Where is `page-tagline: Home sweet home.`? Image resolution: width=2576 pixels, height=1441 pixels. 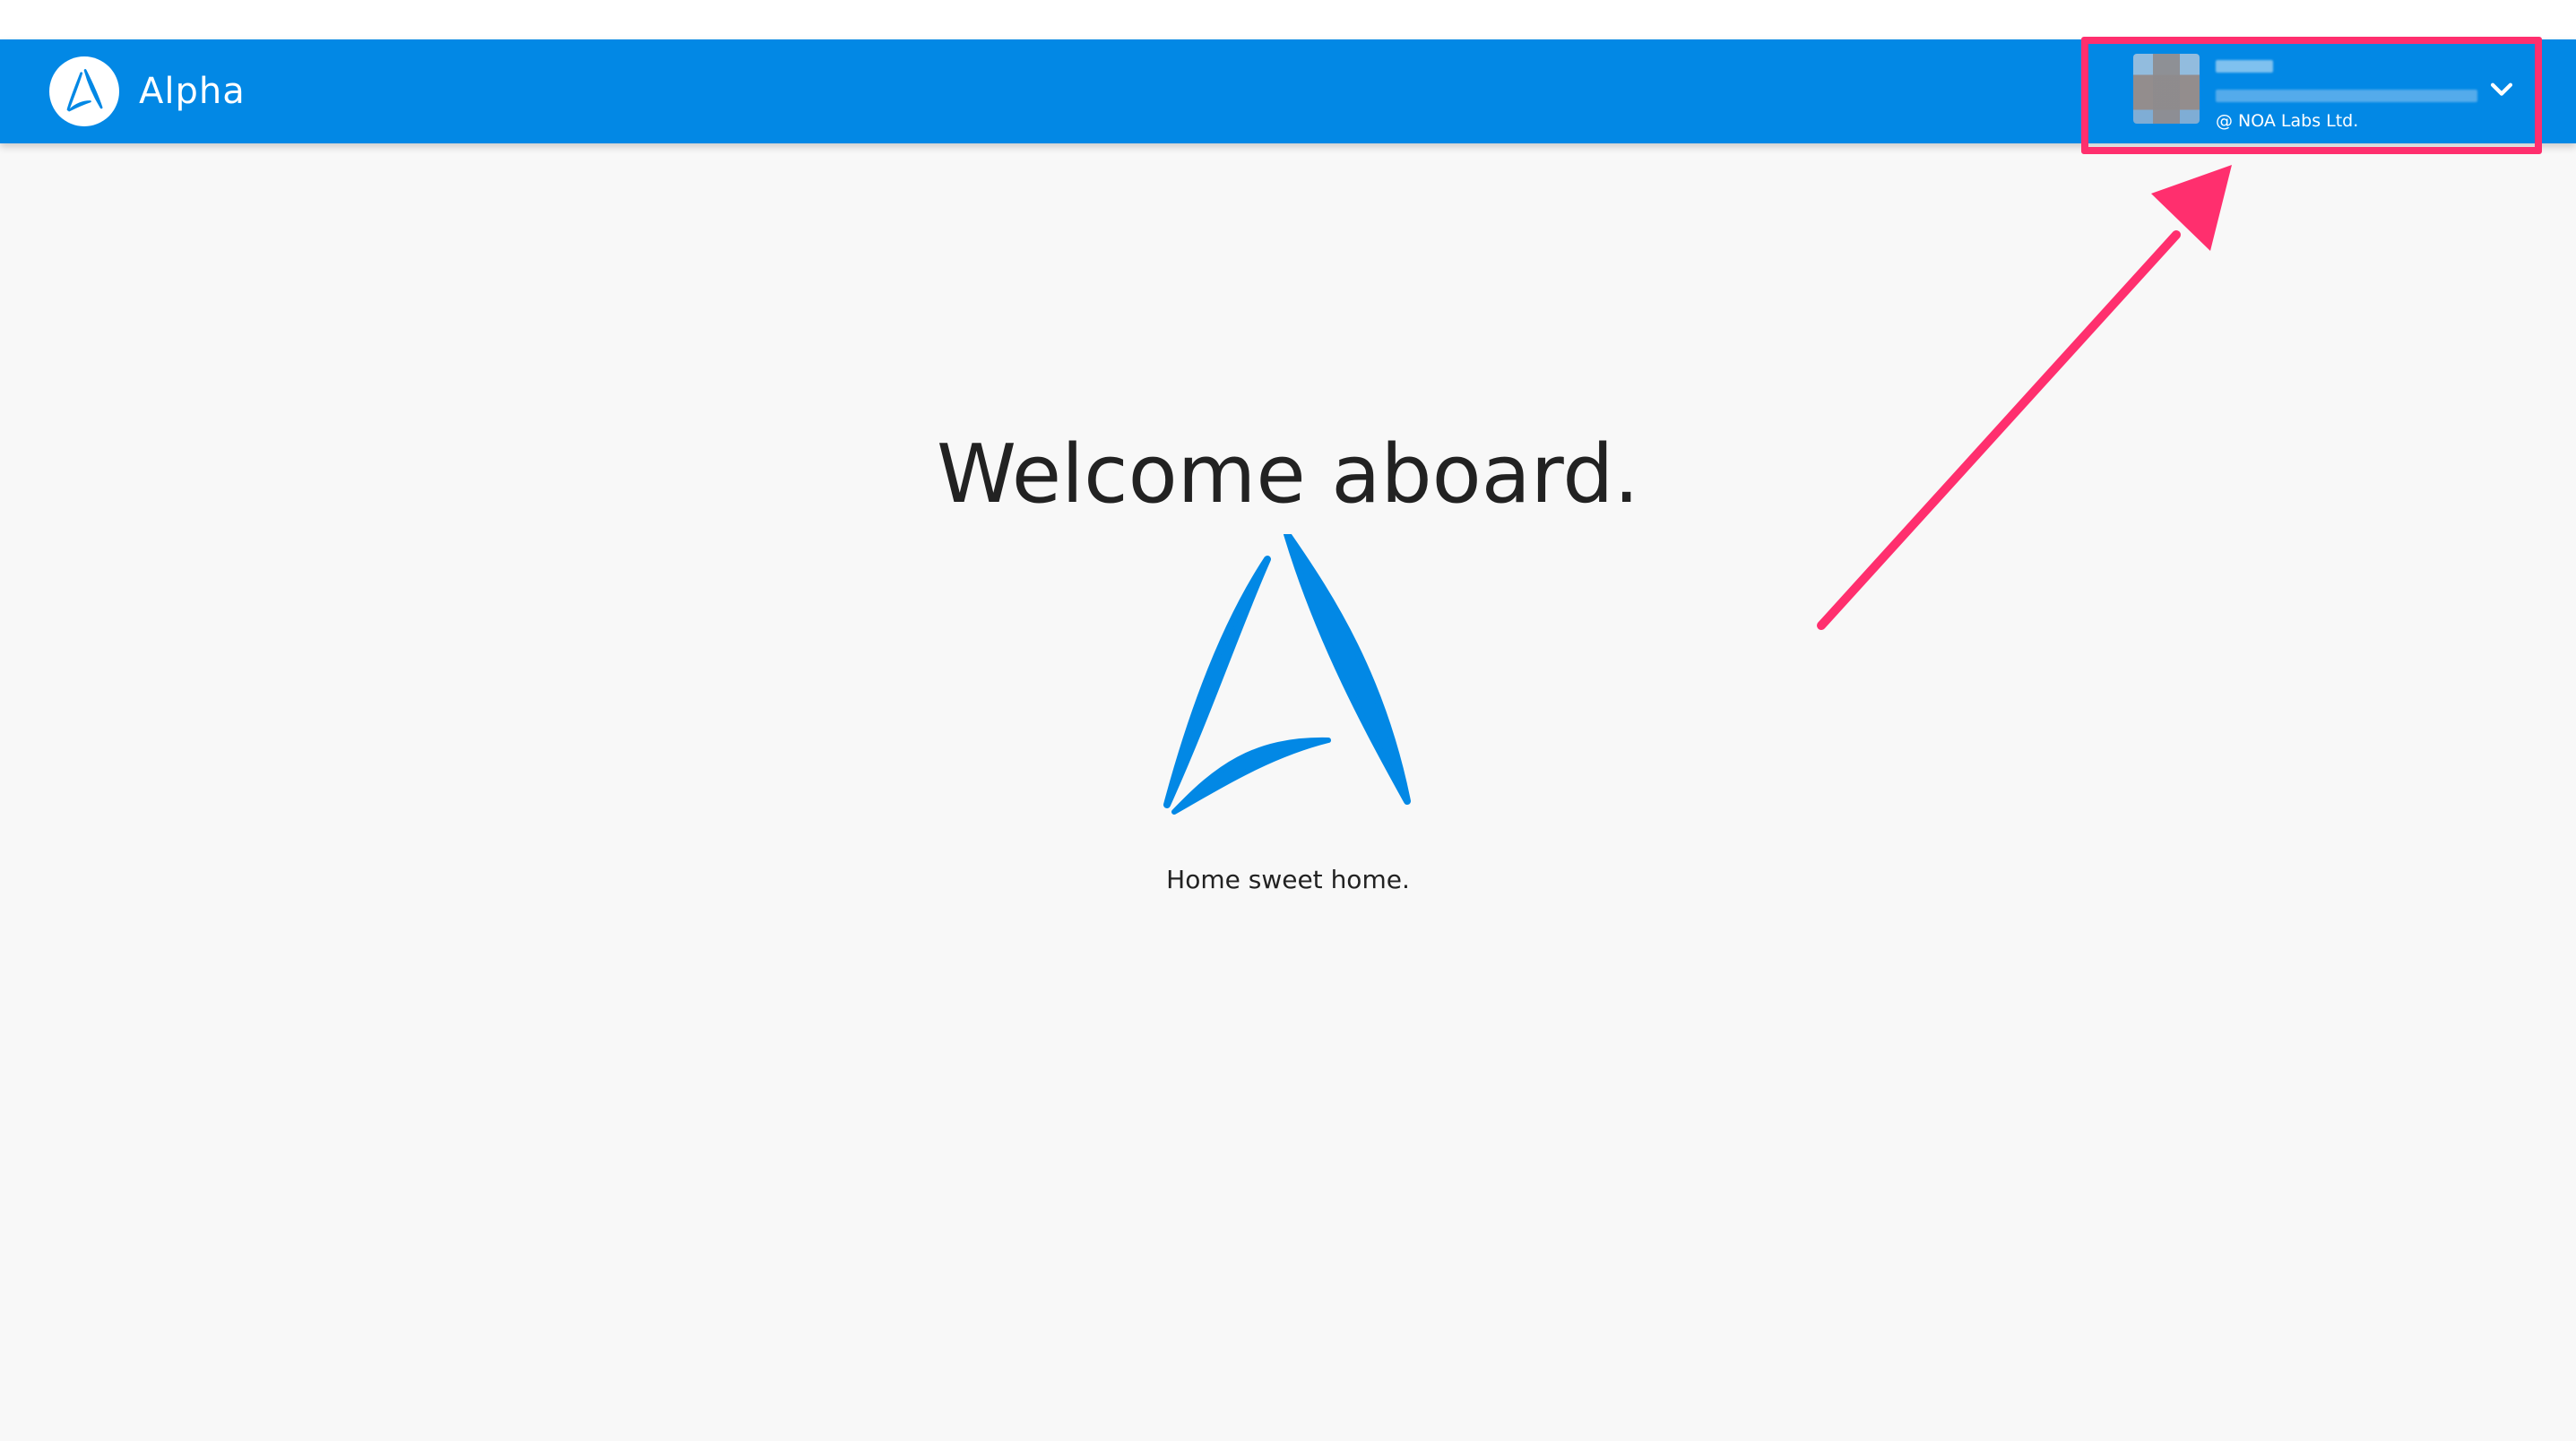
page-tagline: Home sweet home. is located at coordinates (1288, 880).